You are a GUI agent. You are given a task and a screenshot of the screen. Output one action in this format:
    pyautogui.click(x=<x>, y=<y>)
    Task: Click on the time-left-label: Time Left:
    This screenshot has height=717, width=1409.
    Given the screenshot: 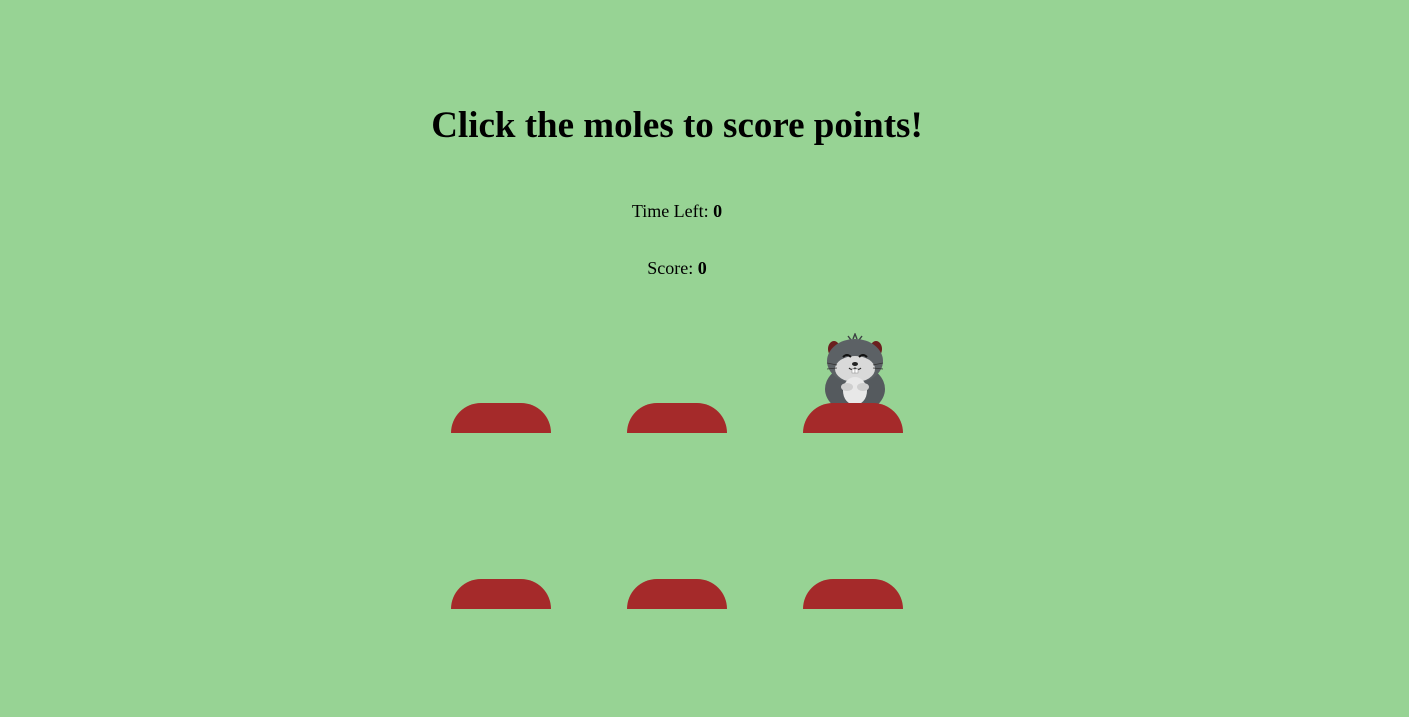 What is the action you would take?
    pyautogui.click(x=670, y=211)
    